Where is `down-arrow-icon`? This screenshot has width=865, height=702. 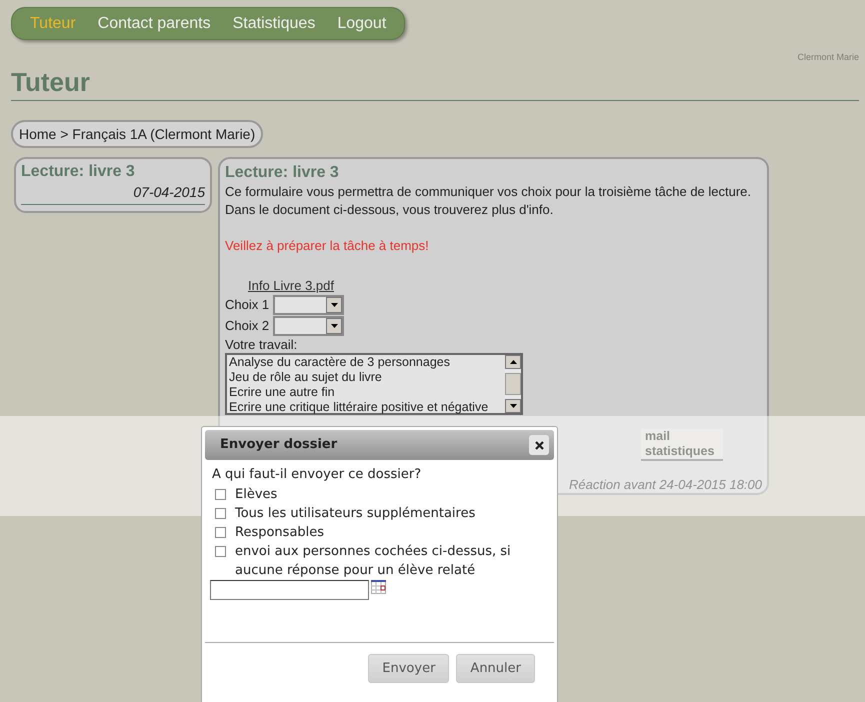 down-arrow-icon is located at coordinates (513, 406).